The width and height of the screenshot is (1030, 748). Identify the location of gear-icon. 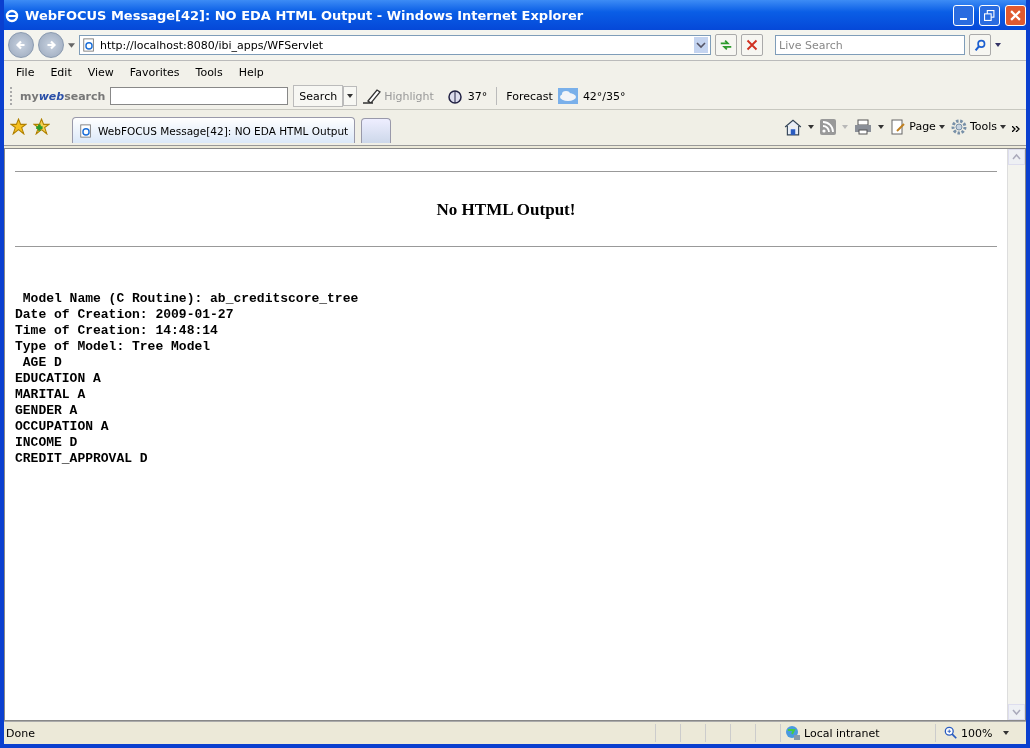
(958, 126).